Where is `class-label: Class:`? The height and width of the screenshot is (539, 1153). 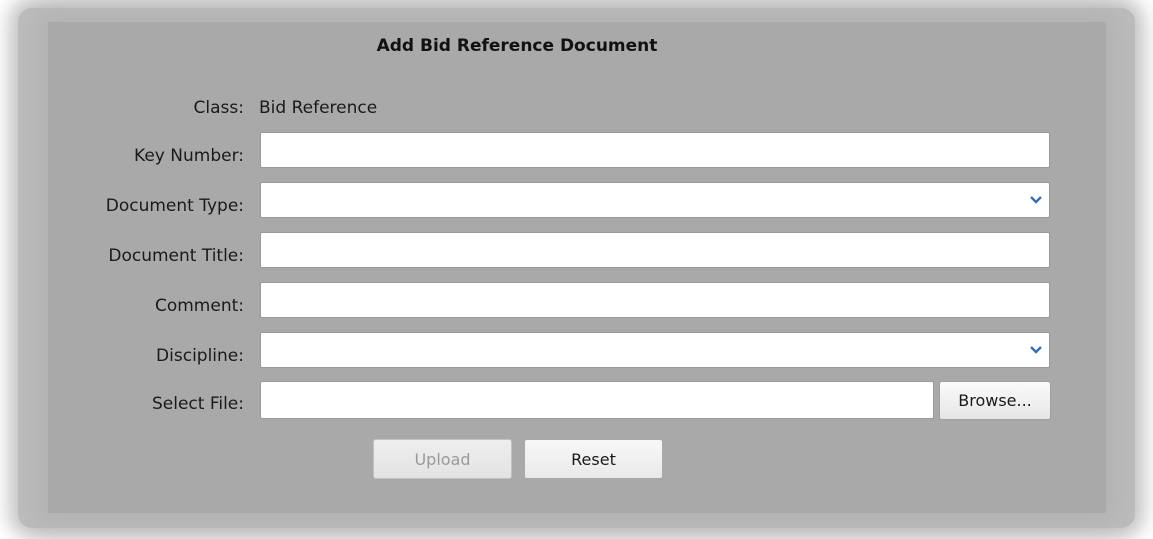 class-label: Class: is located at coordinates (218, 108).